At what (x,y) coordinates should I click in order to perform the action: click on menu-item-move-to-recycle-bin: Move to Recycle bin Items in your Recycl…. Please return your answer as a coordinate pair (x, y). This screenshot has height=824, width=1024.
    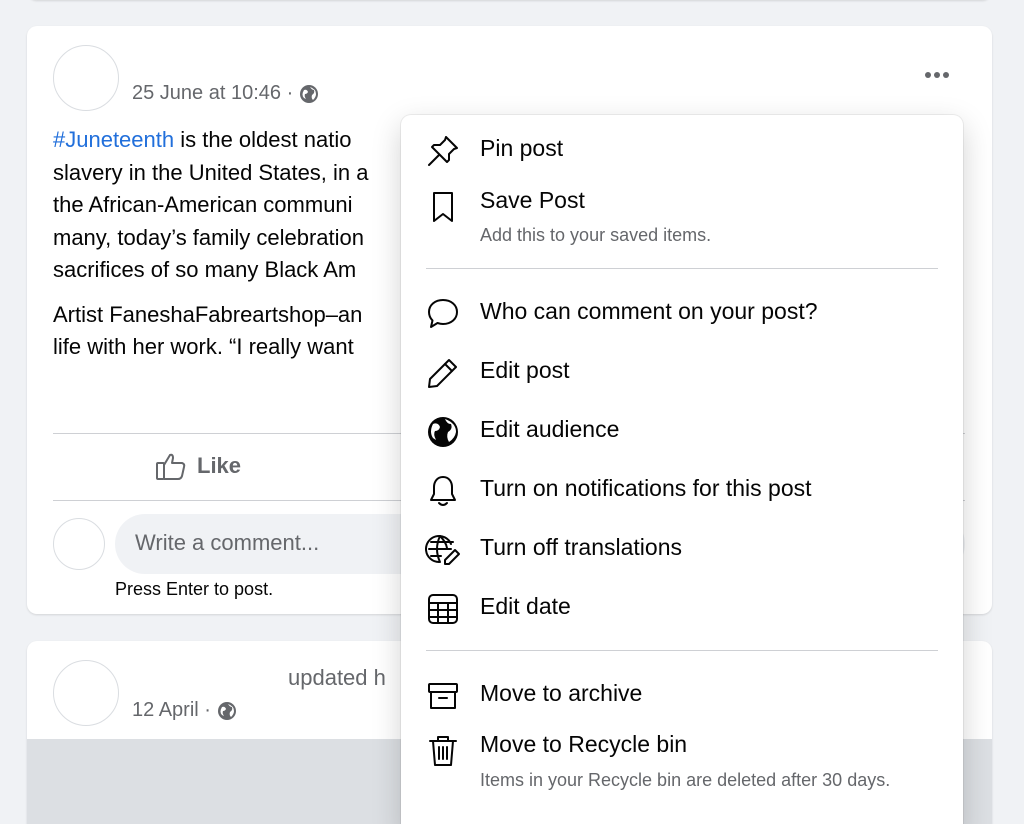
    Looking at the image, I should click on (682, 776).